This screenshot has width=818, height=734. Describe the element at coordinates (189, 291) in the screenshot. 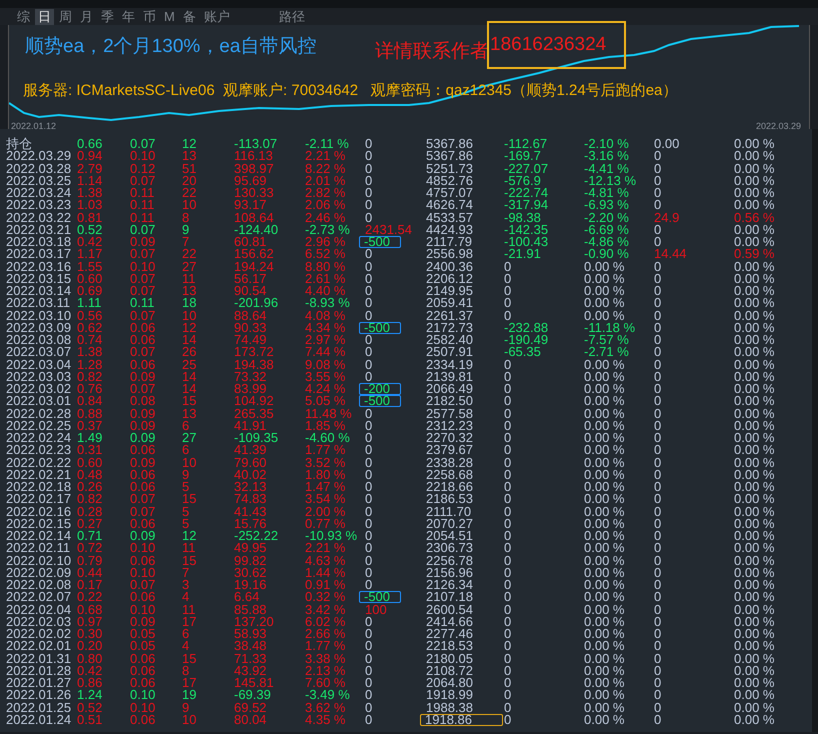

I see `table-cell: 13` at that location.